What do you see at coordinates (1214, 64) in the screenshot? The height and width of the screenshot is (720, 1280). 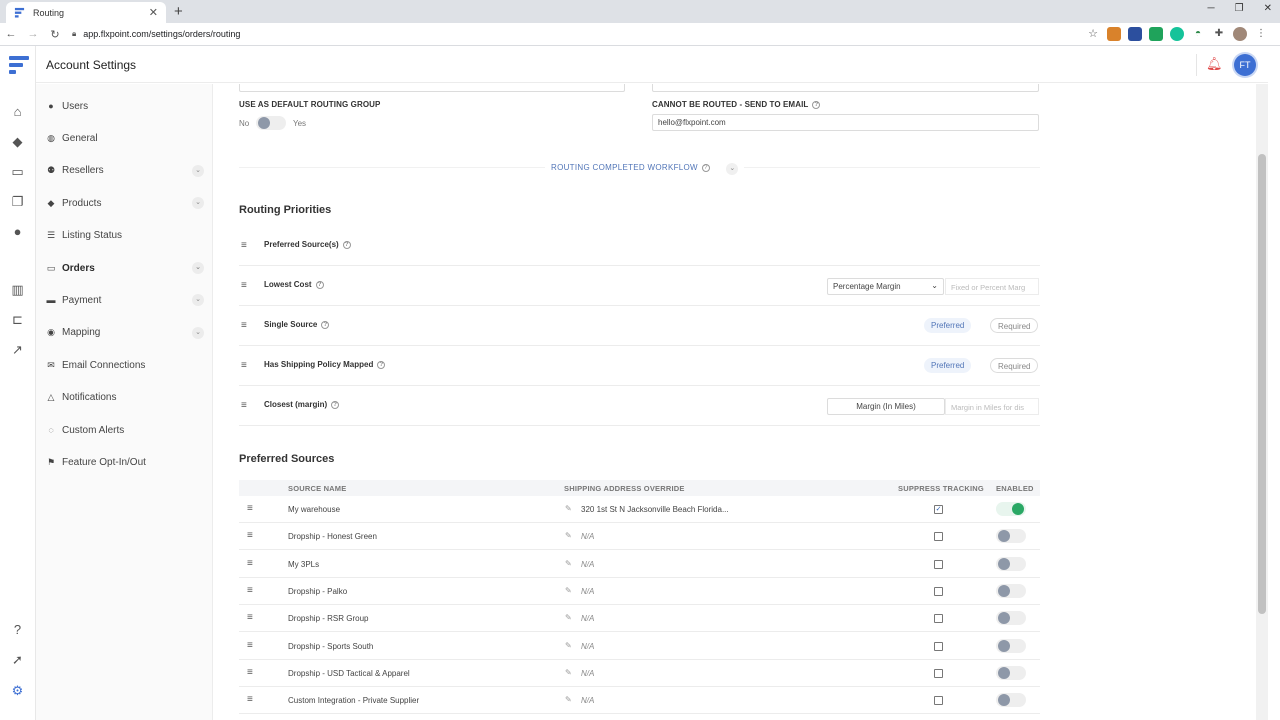 I see `notifications-bell-icon: 🔔︎` at bounding box center [1214, 64].